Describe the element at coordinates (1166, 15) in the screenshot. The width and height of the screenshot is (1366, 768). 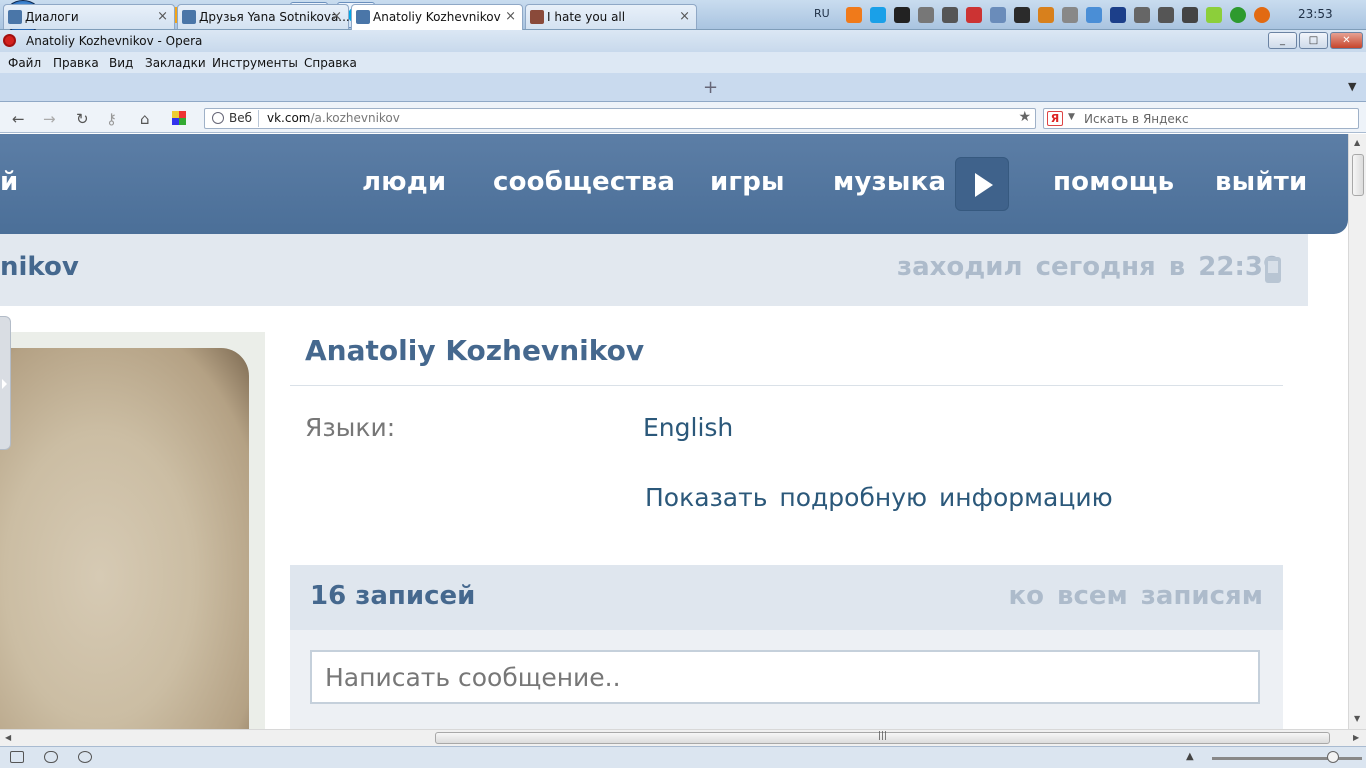
I see `volume-icon` at that location.